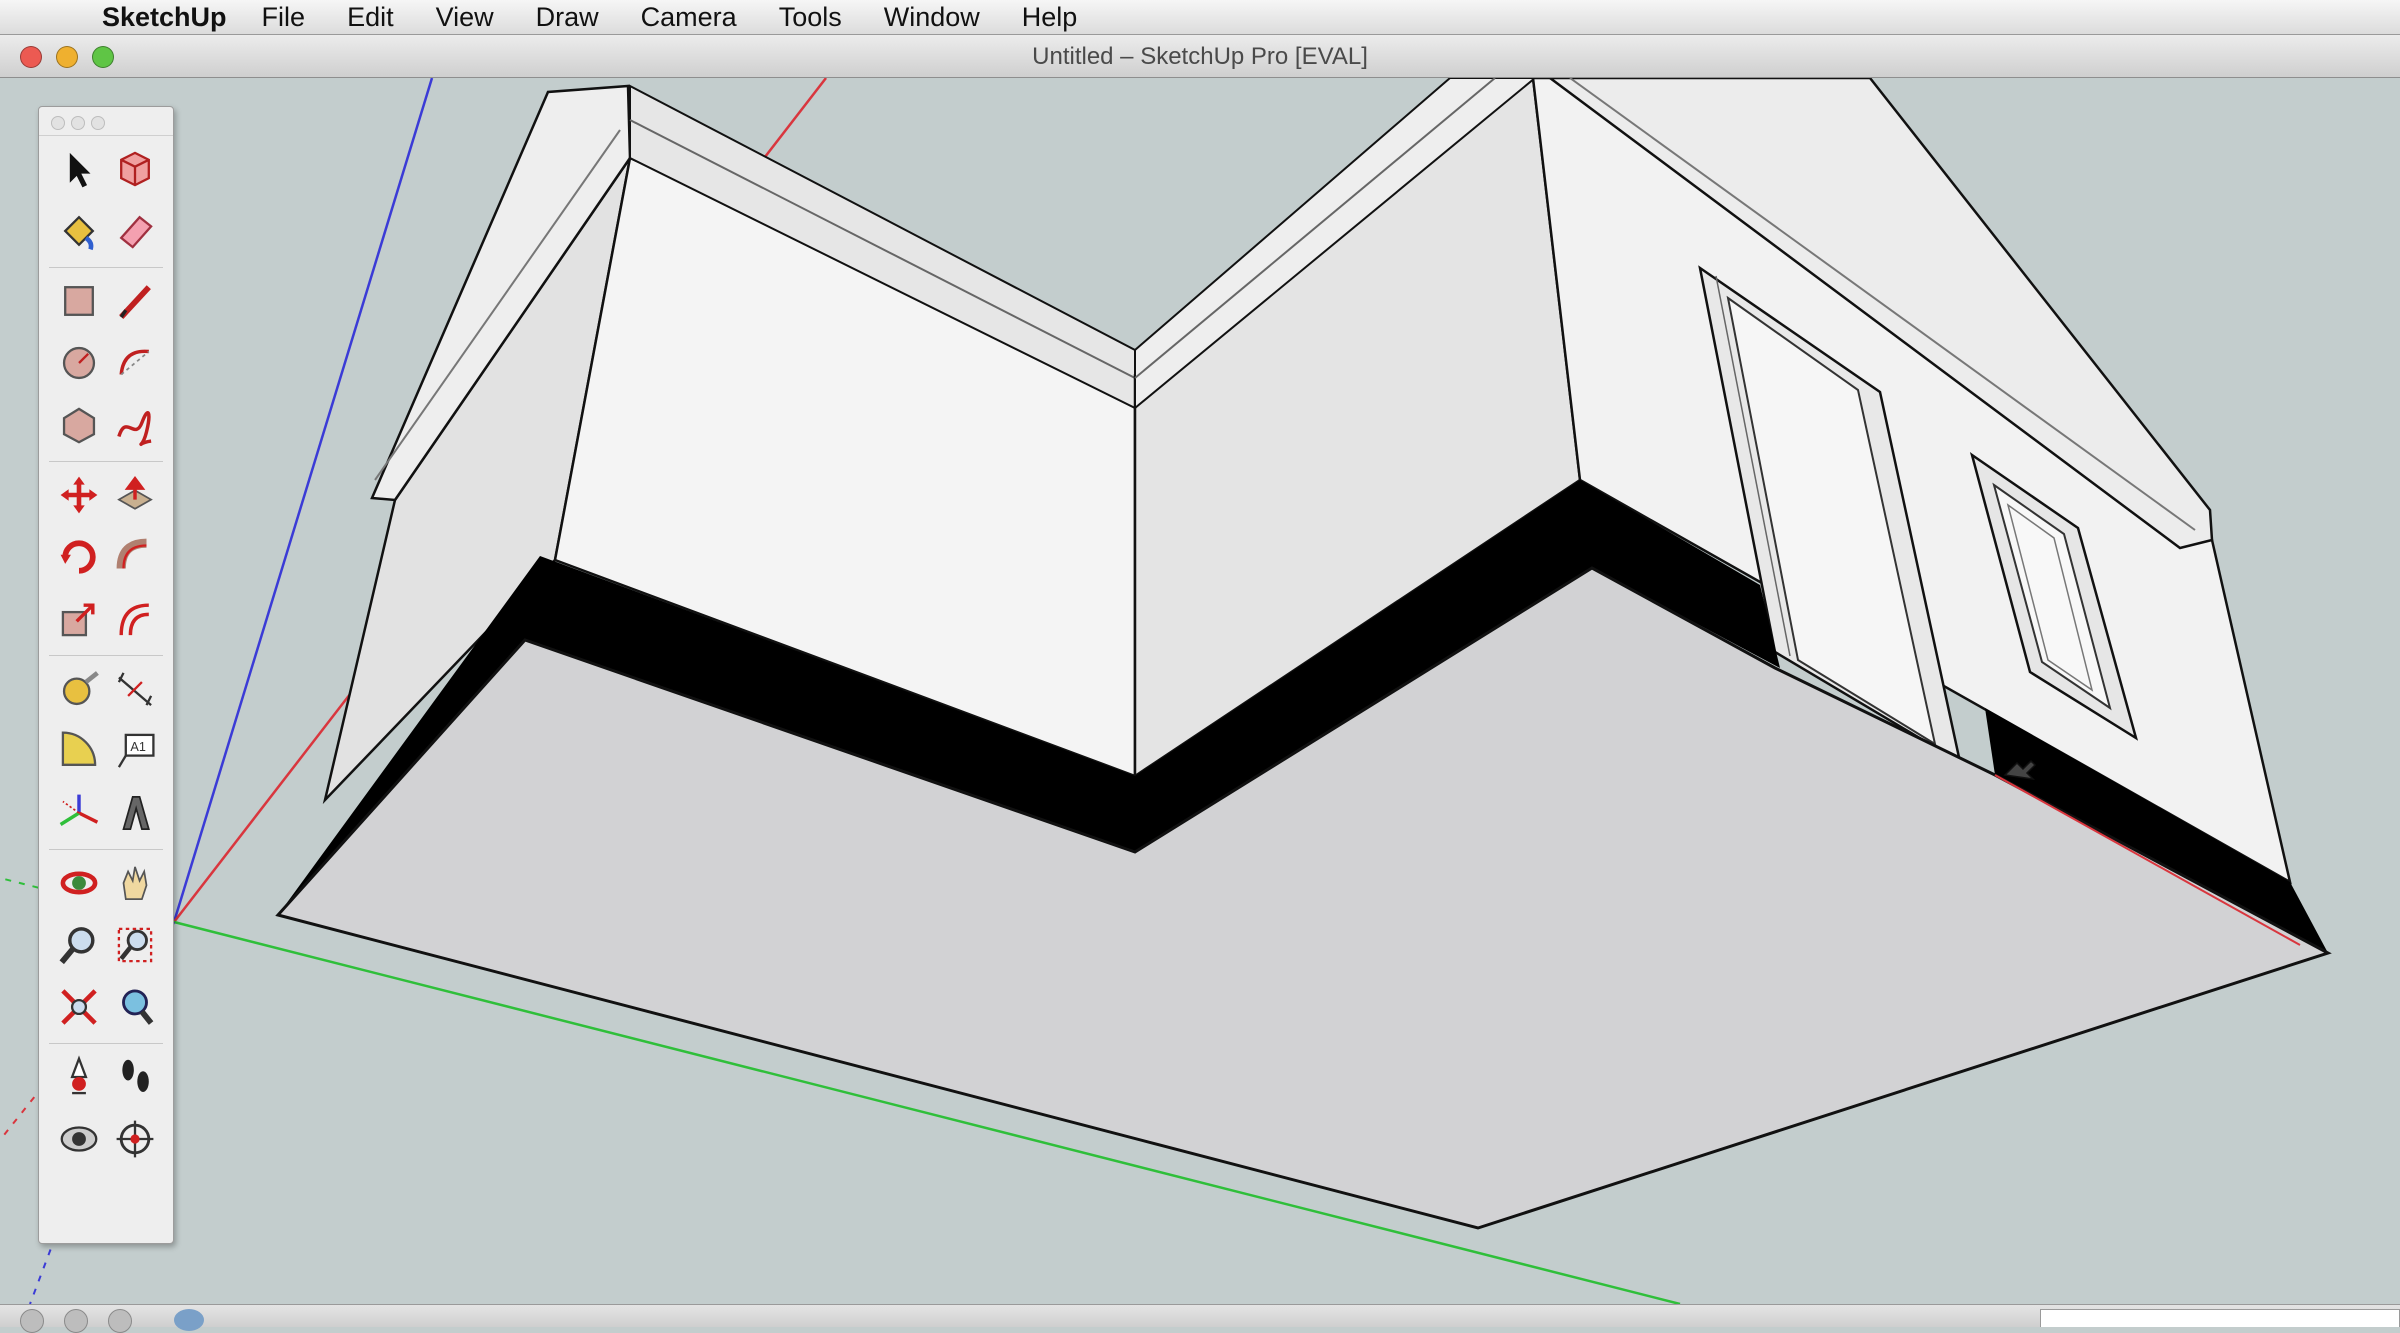 The image size is (2400, 1333). I want to click on move-icon, so click(79, 495).